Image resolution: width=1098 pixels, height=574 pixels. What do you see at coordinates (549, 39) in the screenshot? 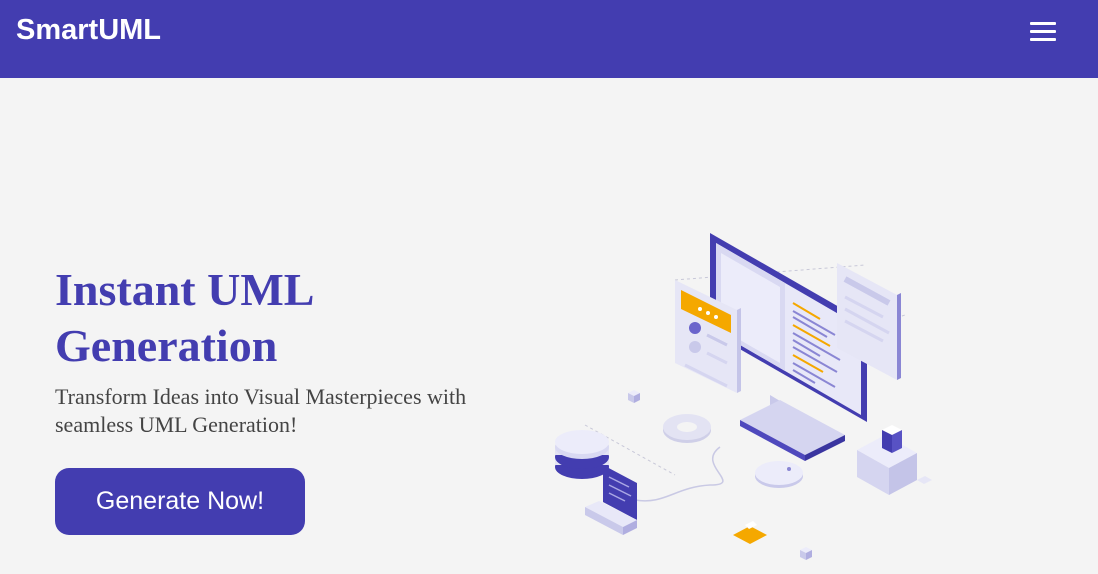
I see `navbar: SmartUML` at bounding box center [549, 39].